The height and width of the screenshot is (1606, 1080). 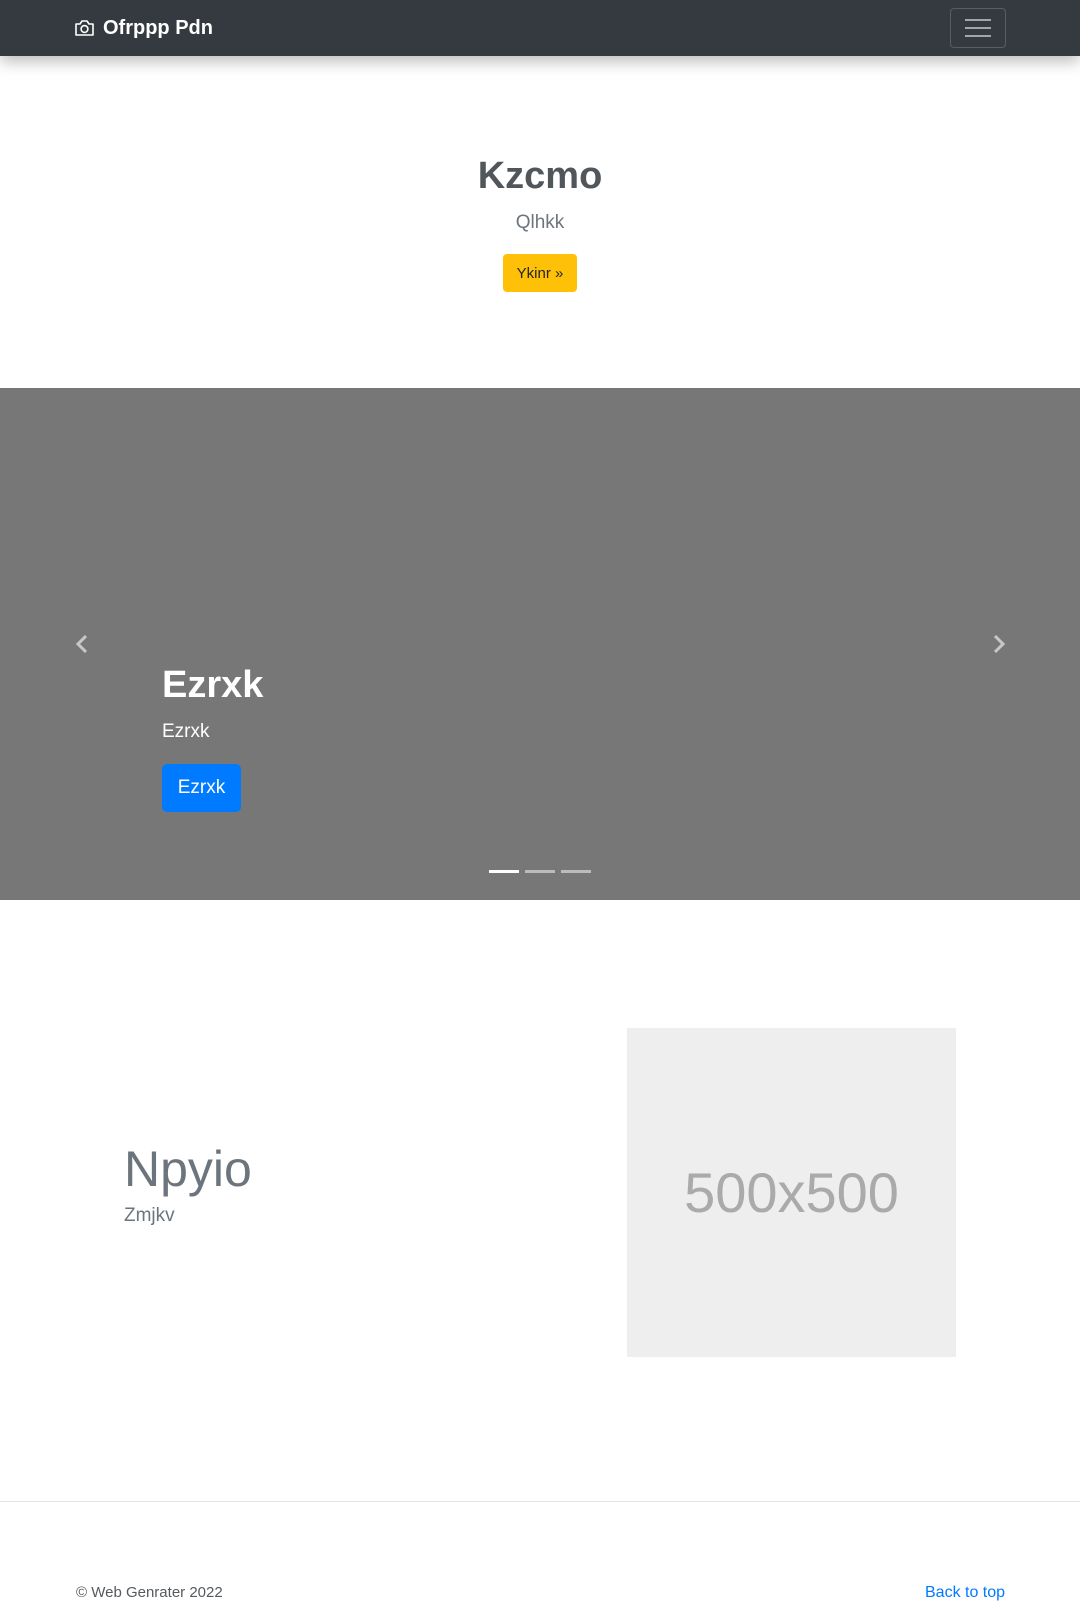 I want to click on carousel-caption-text: Ezrxk, so click(x=186, y=731).